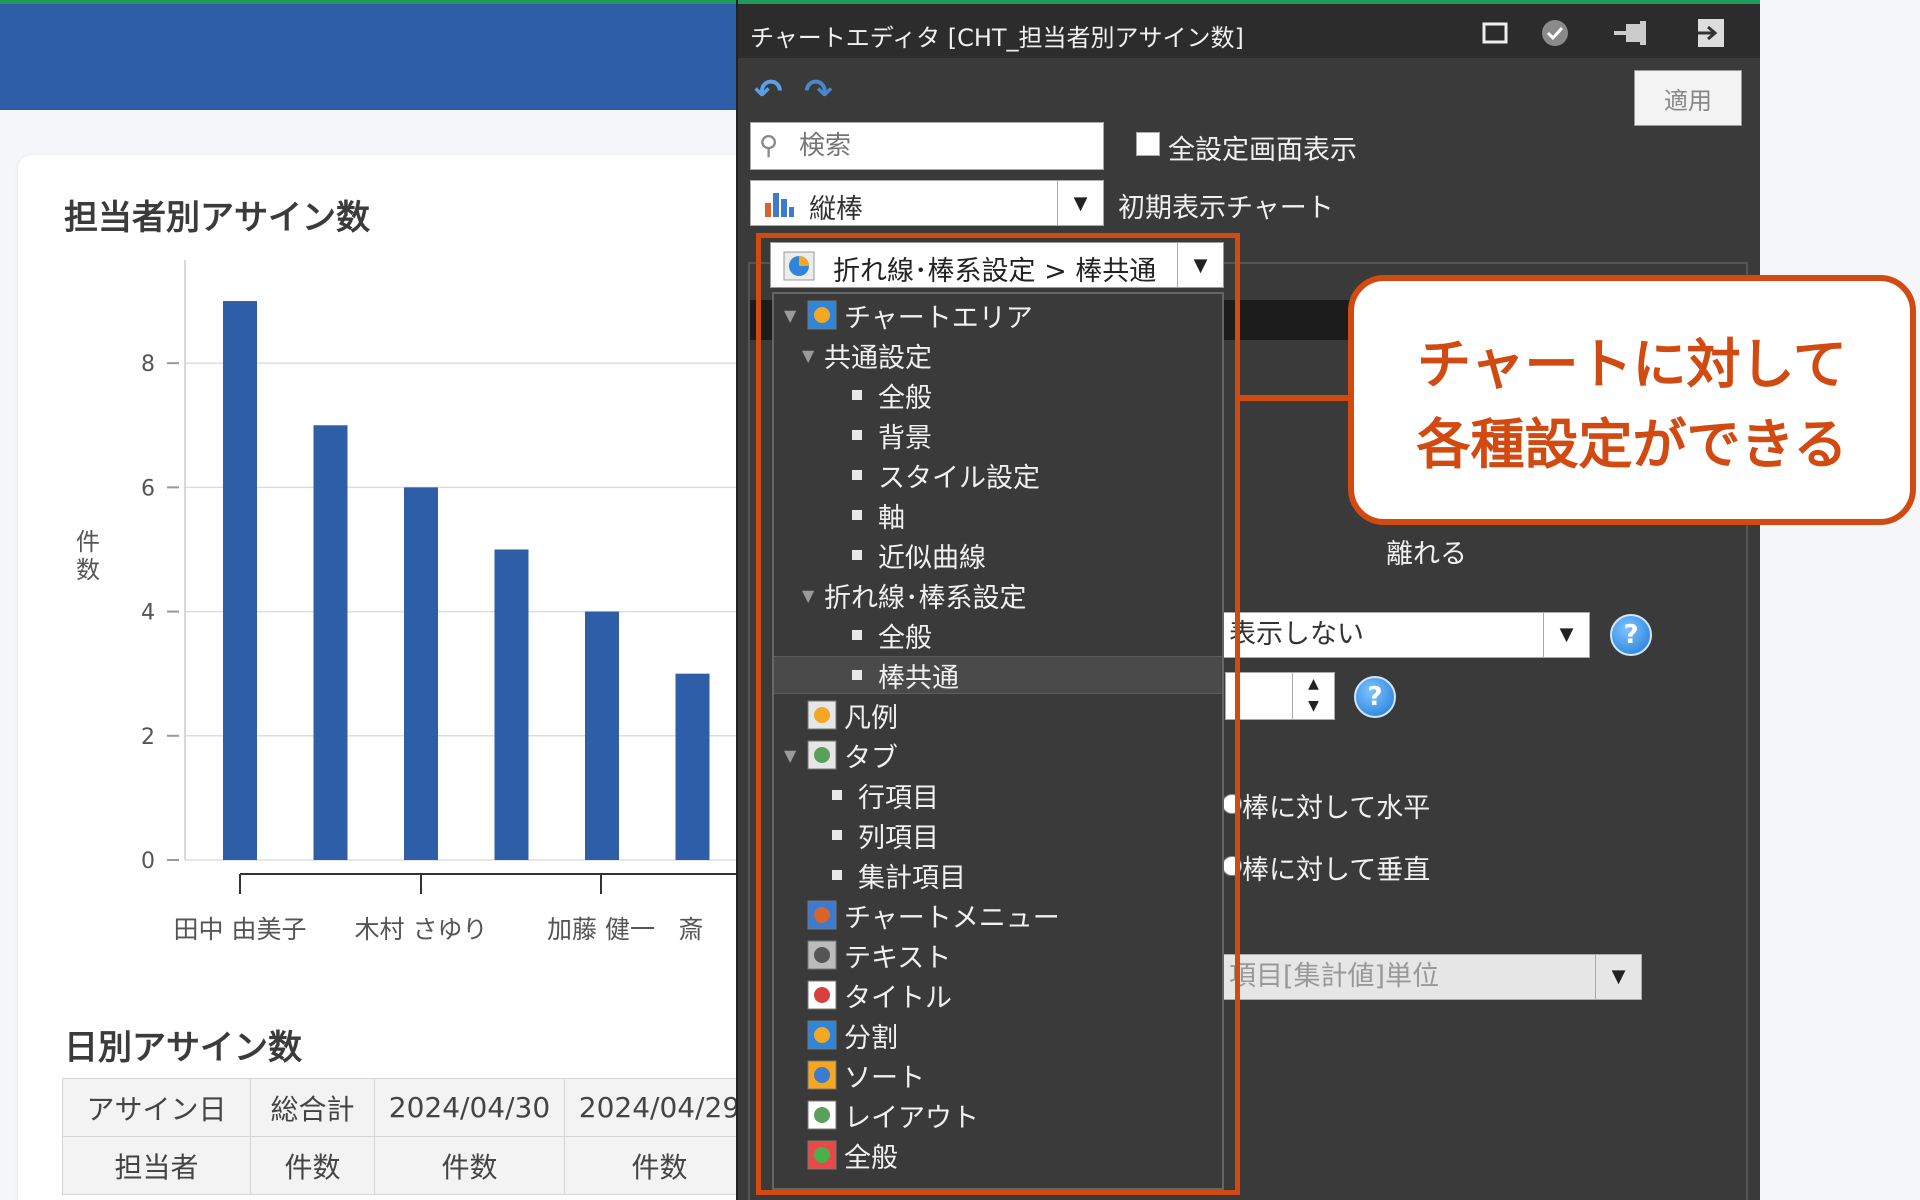 This screenshot has height=1200, width=1920. I want to click on tree-node-label: チャートメニュー, so click(952, 918).